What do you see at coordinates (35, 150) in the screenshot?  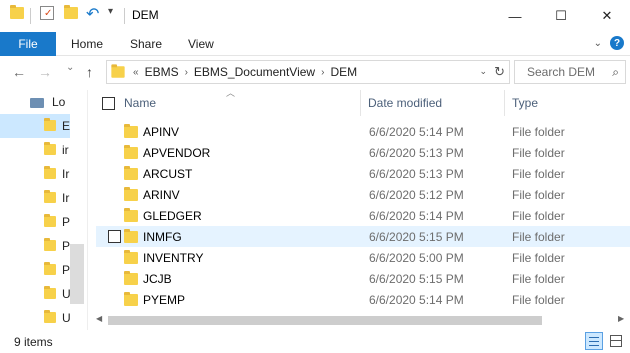 I see `nav-item-folder: ir` at bounding box center [35, 150].